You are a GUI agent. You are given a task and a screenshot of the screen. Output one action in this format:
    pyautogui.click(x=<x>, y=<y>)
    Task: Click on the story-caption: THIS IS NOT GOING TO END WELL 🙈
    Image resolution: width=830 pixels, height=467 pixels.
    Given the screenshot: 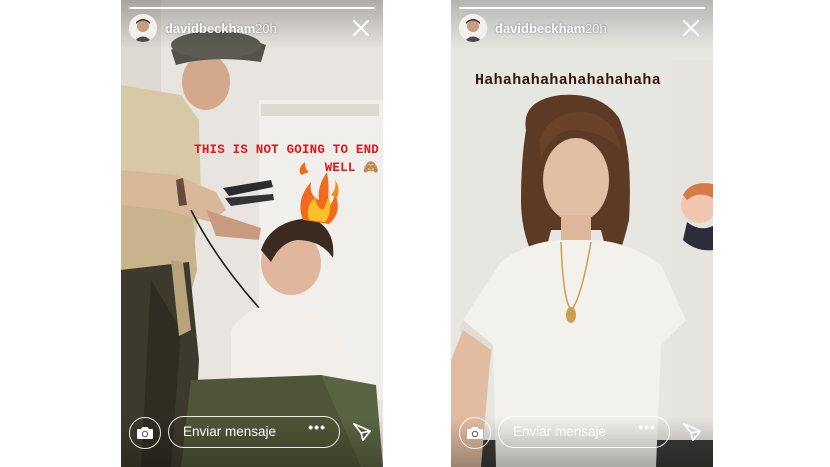 What is the action you would take?
    pyautogui.click(x=274, y=159)
    